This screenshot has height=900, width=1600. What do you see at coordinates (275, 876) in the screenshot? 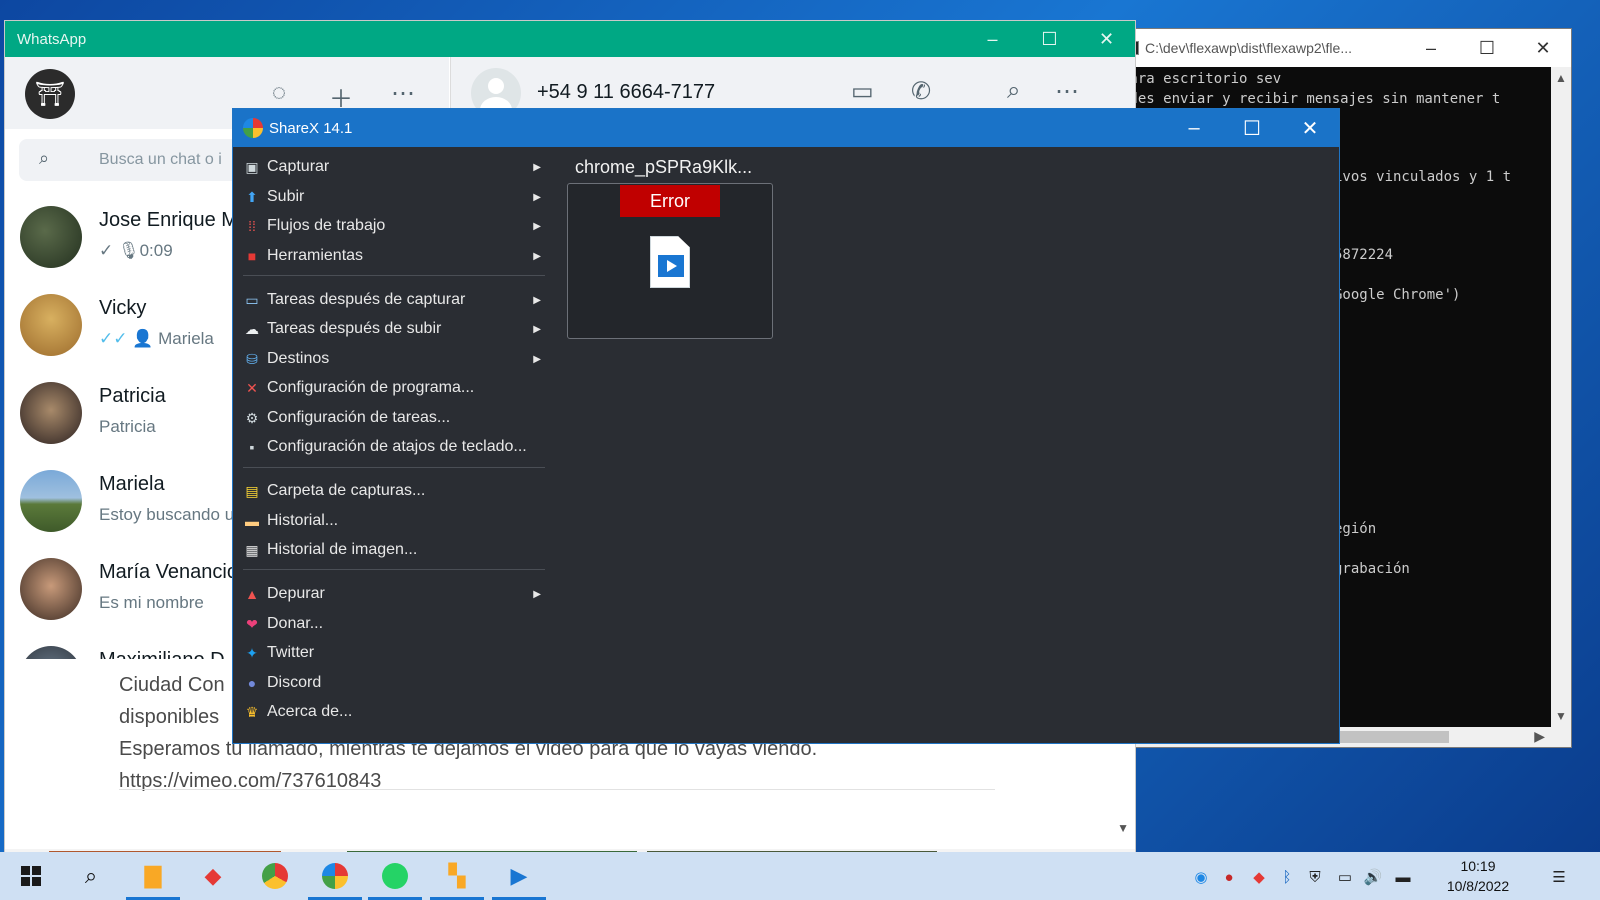
I see `chrome-icon` at bounding box center [275, 876].